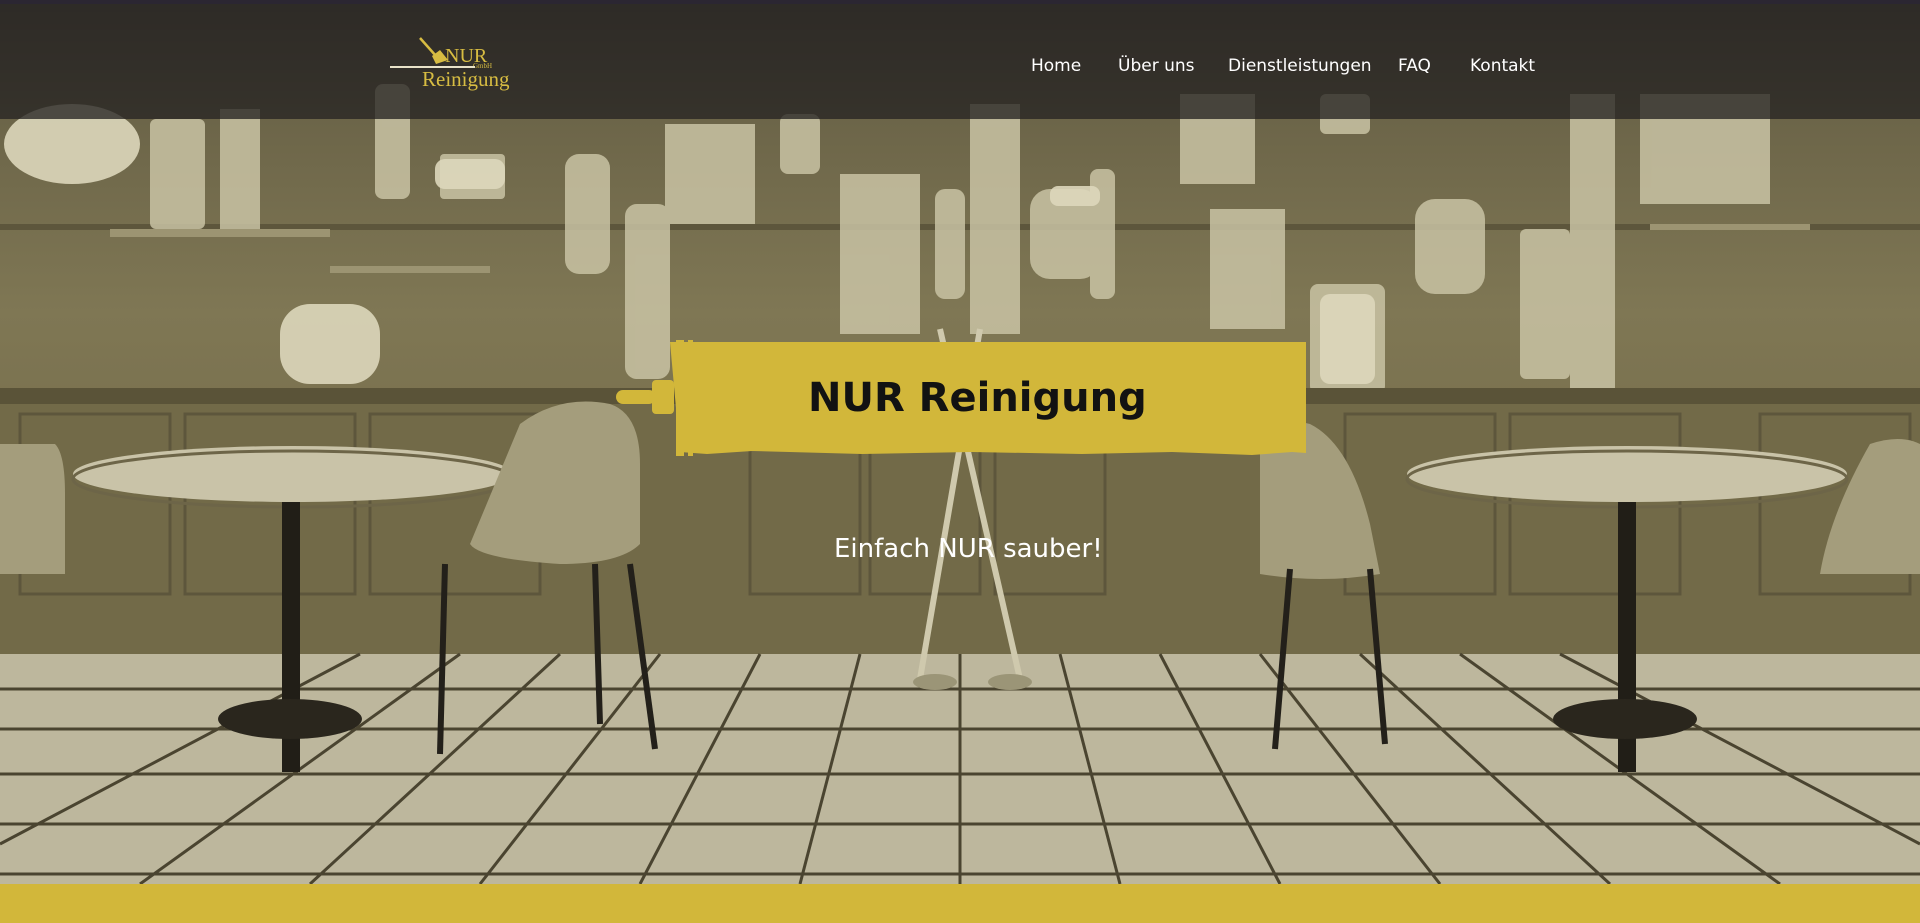 Image resolution: width=1920 pixels, height=923 pixels. What do you see at coordinates (1156, 66) in the screenshot?
I see `nav-ueber-uns: Über uns` at bounding box center [1156, 66].